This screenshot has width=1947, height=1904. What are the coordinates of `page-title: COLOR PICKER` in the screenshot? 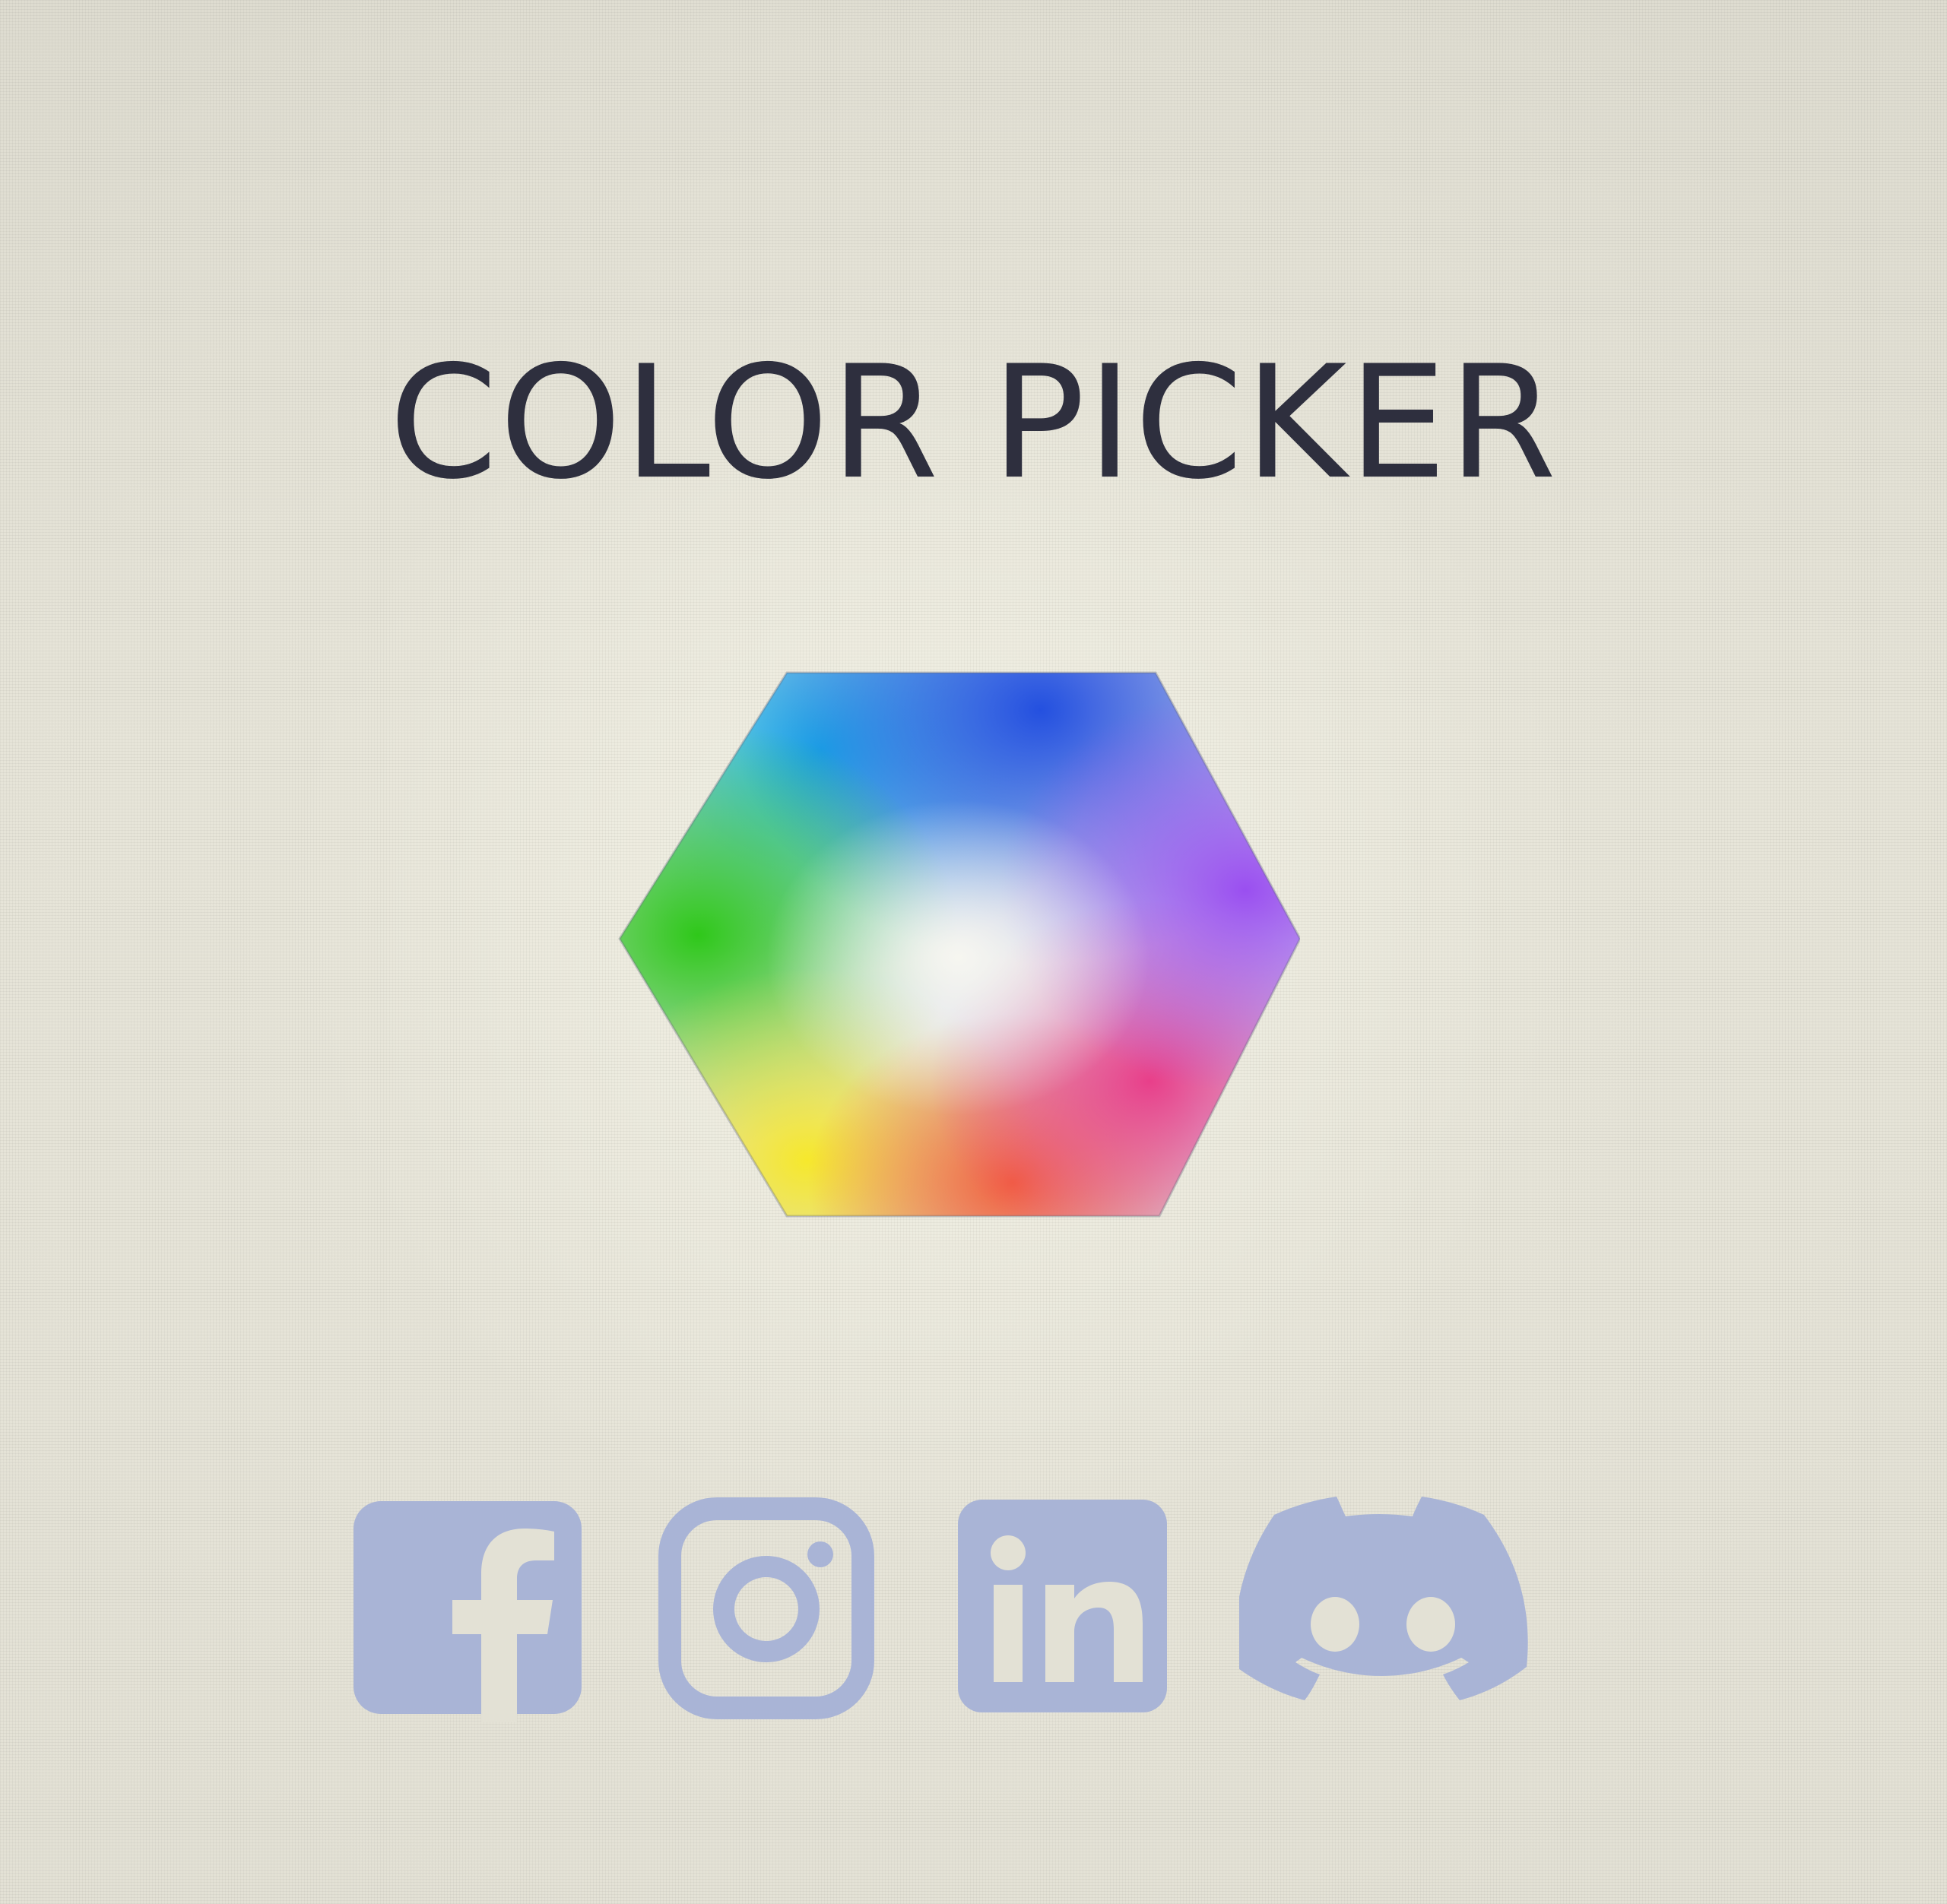 It's located at (973, 423).